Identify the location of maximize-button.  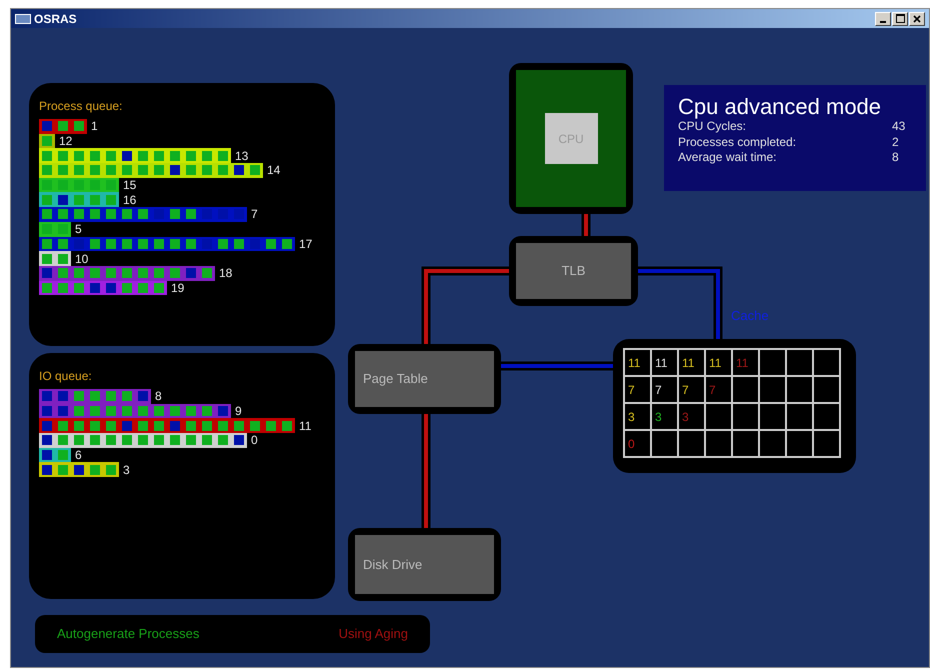
(900, 19).